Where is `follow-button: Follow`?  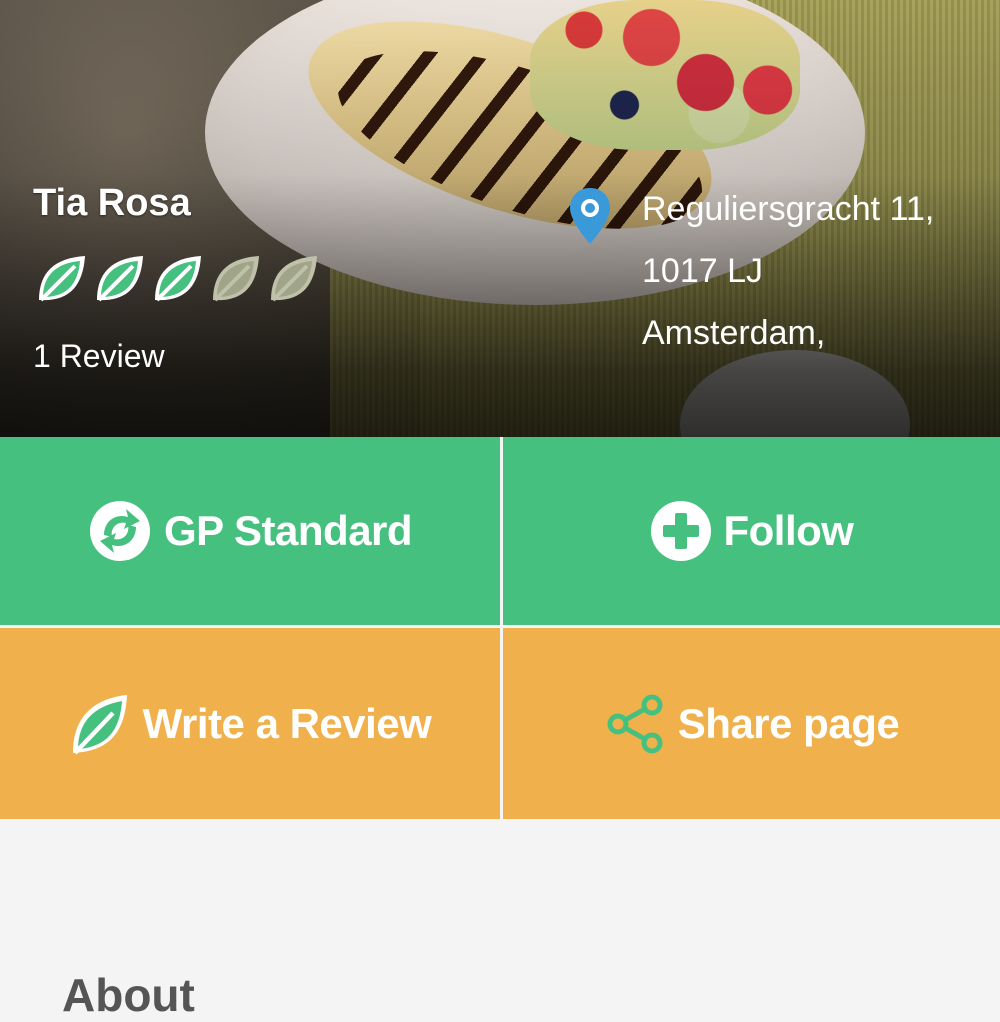 follow-button: Follow is located at coordinates (751, 531).